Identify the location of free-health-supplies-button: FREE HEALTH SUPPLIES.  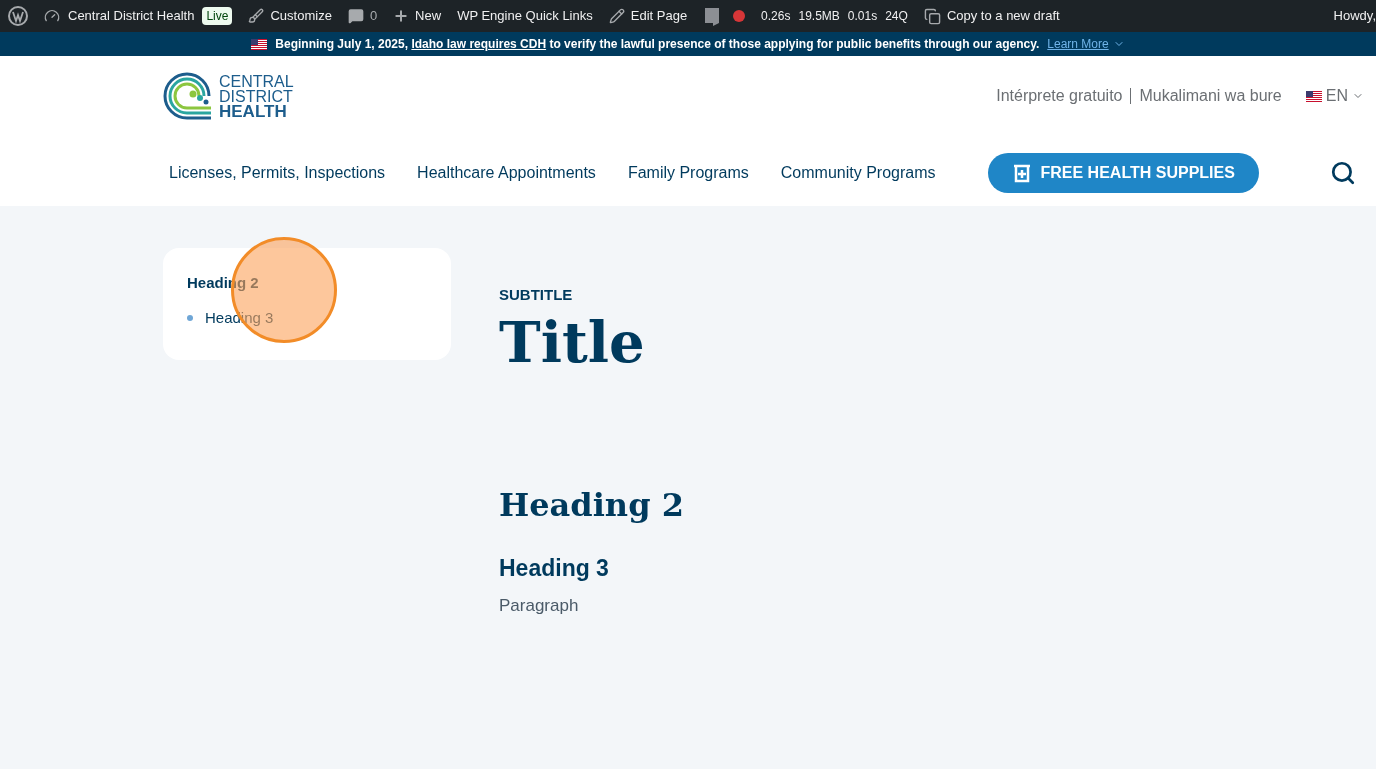
(1123, 173).